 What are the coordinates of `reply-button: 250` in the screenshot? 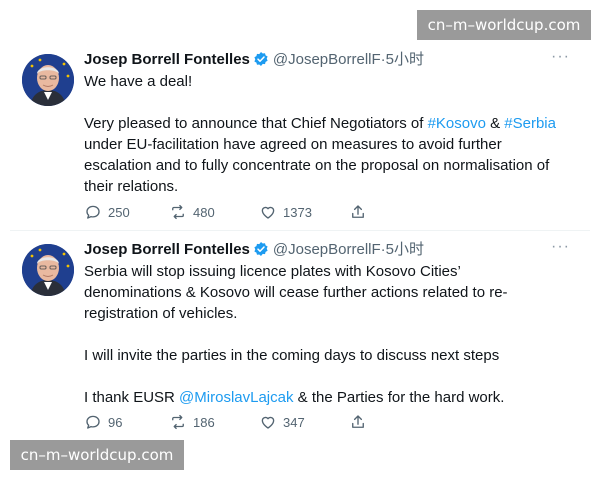 It's located at (126, 212).